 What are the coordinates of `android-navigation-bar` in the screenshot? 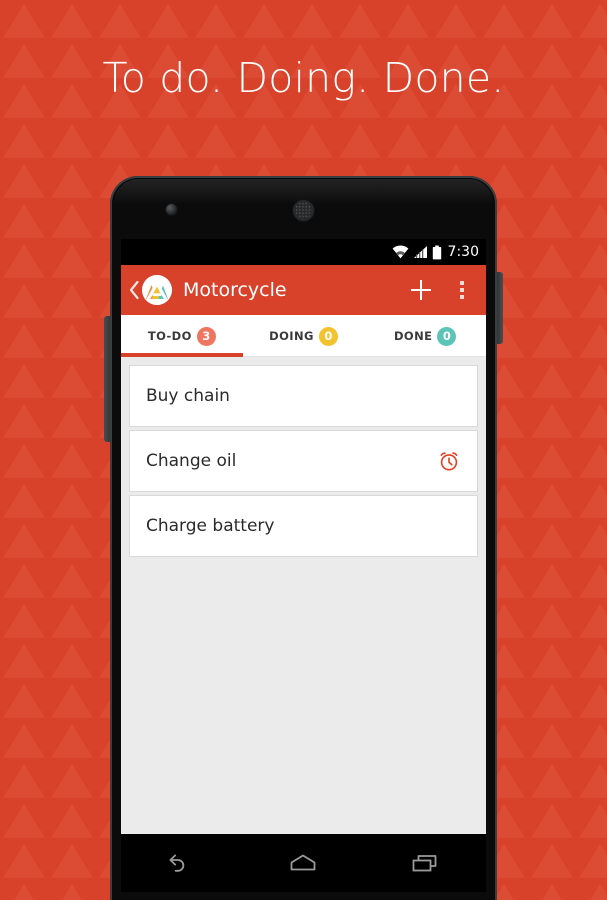 It's located at (303, 863).